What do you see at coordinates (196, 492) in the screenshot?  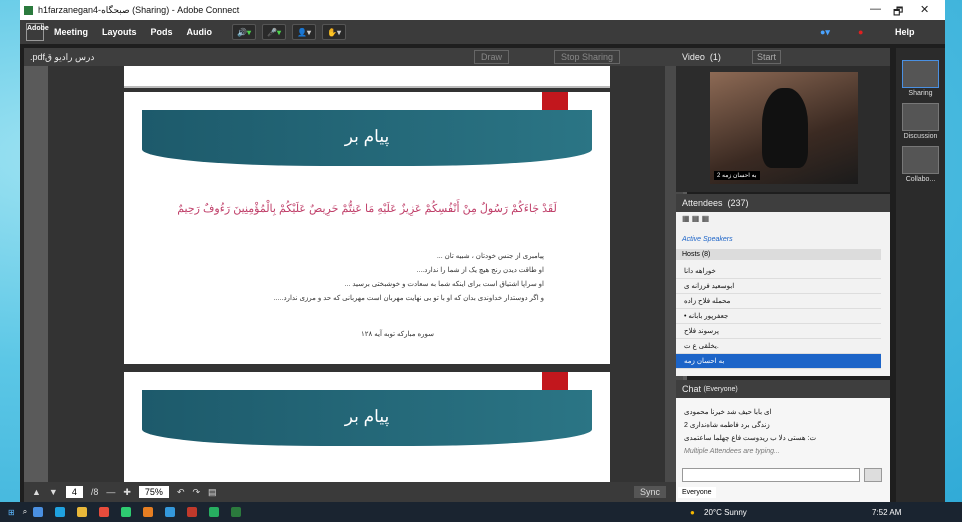 I see `rotate-right-icon: ↷` at bounding box center [196, 492].